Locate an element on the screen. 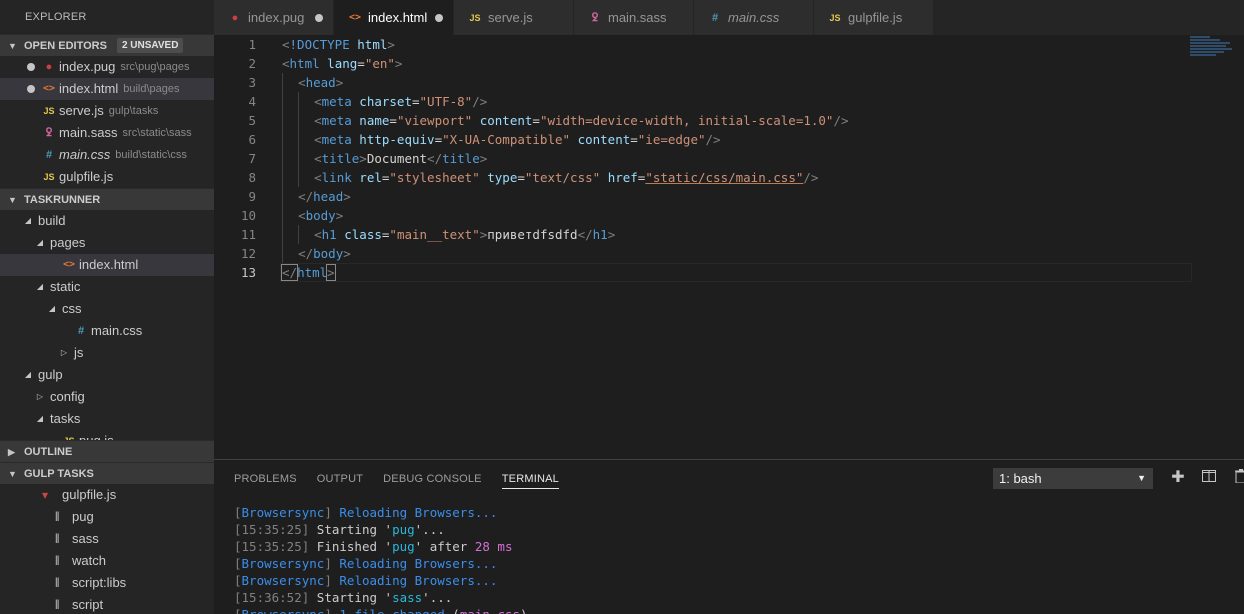  open-editor-filename: main.css is located at coordinates (85, 154).